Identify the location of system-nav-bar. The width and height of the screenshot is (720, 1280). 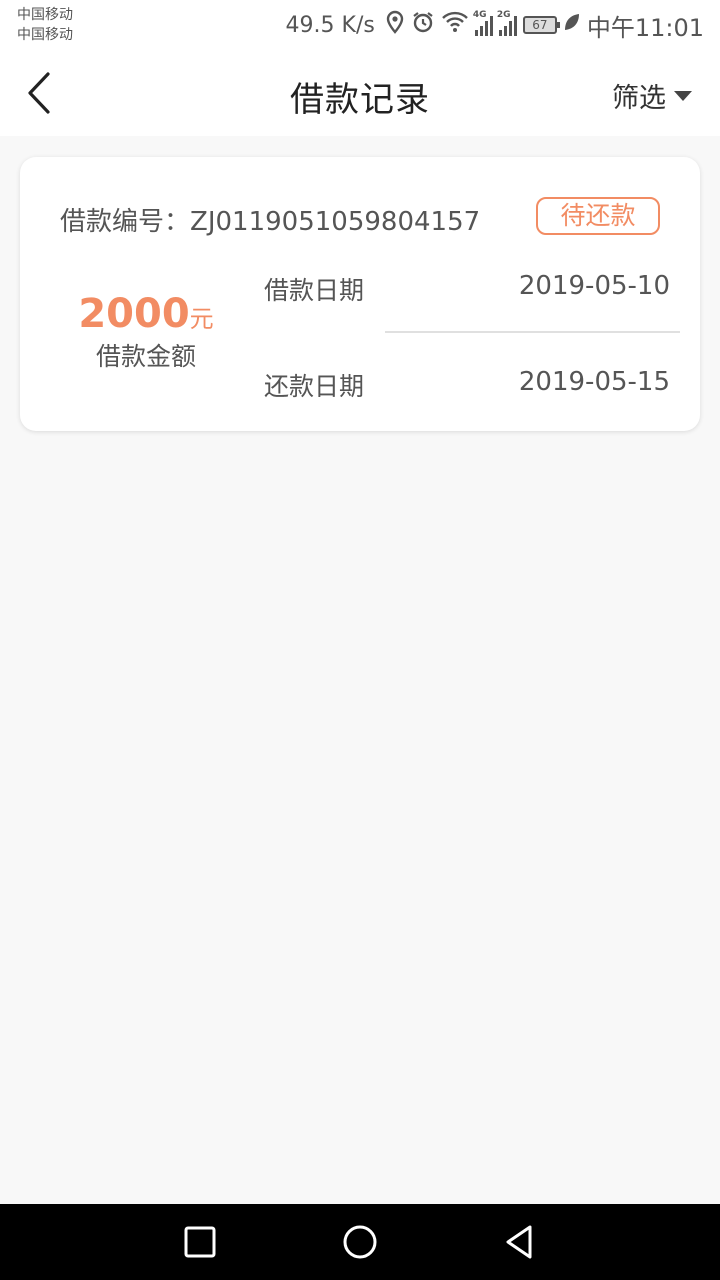
(360, 1242).